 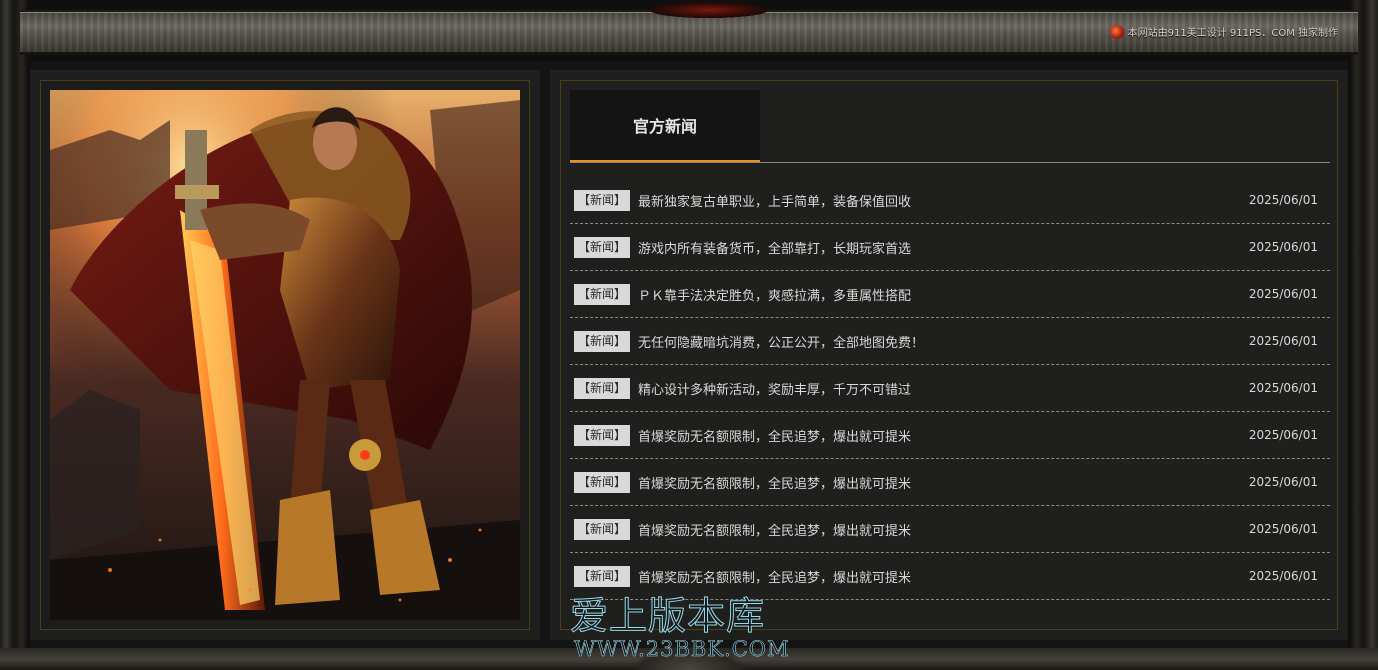 I want to click on news-item: 【新闻】 无任何隐藏暗坑消费，公正公开，全部地图免费！ 2025/06/01, so click(x=950, y=341).